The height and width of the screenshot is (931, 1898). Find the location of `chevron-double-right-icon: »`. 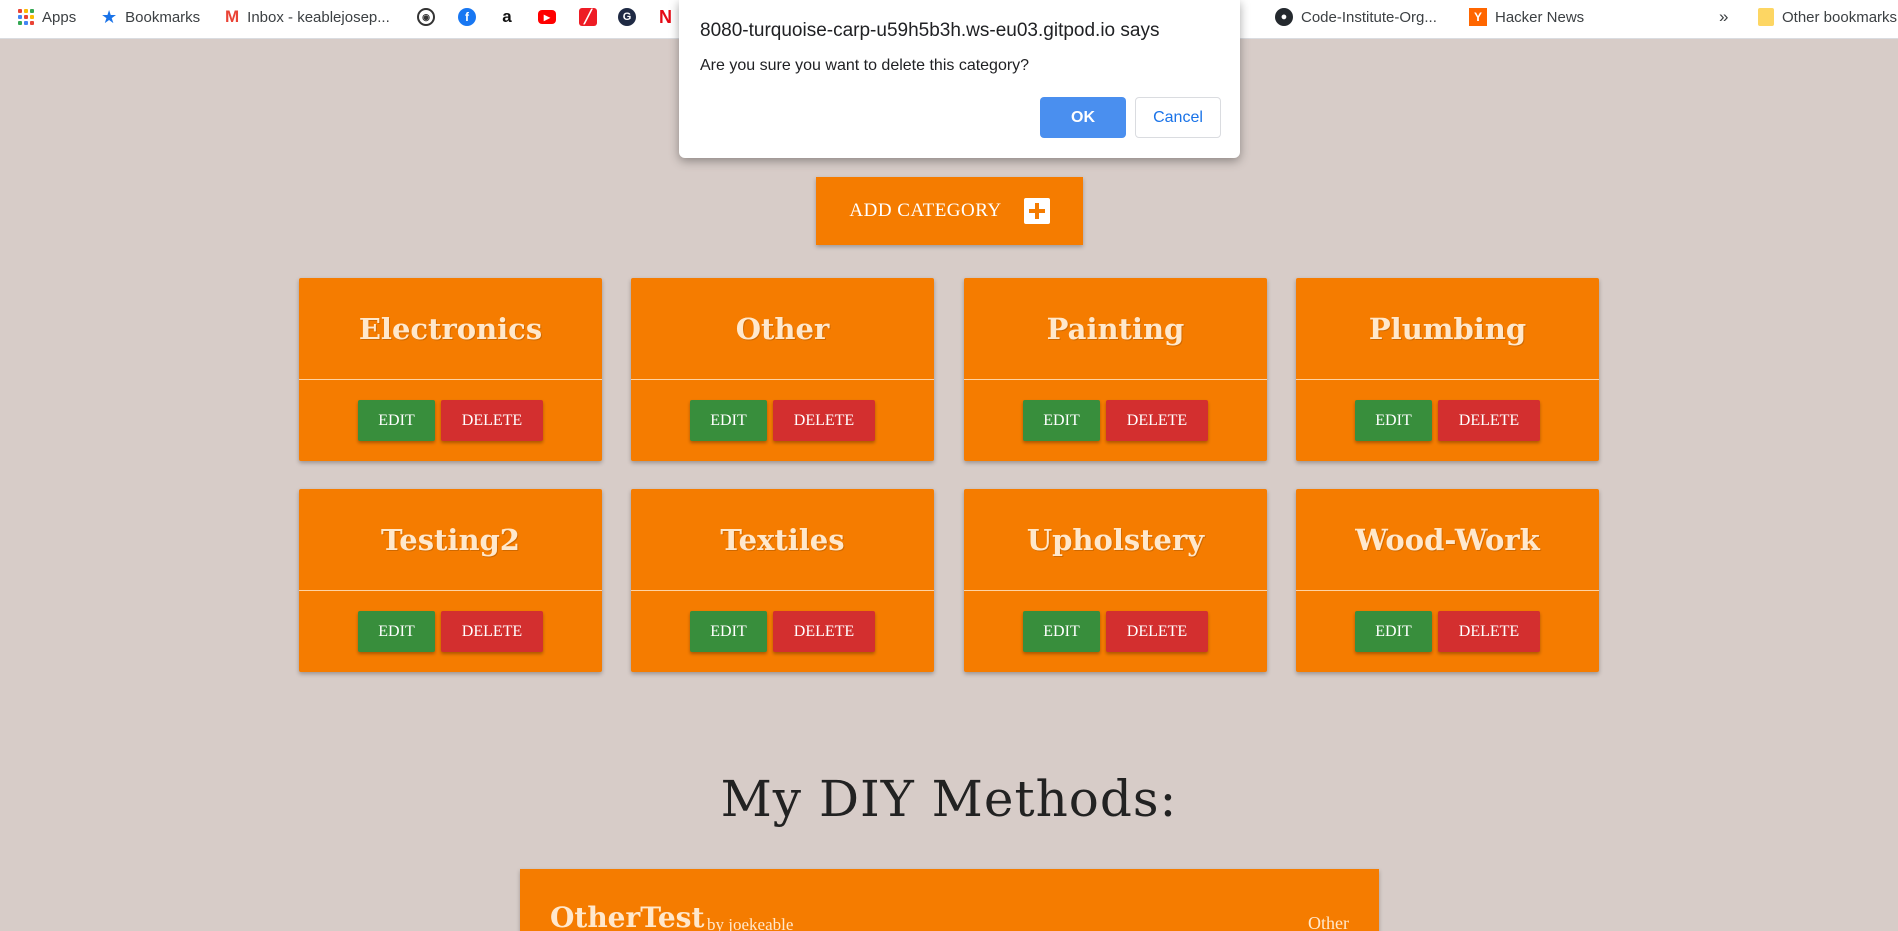

chevron-double-right-icon: » is located at coordinates (1724, 16).